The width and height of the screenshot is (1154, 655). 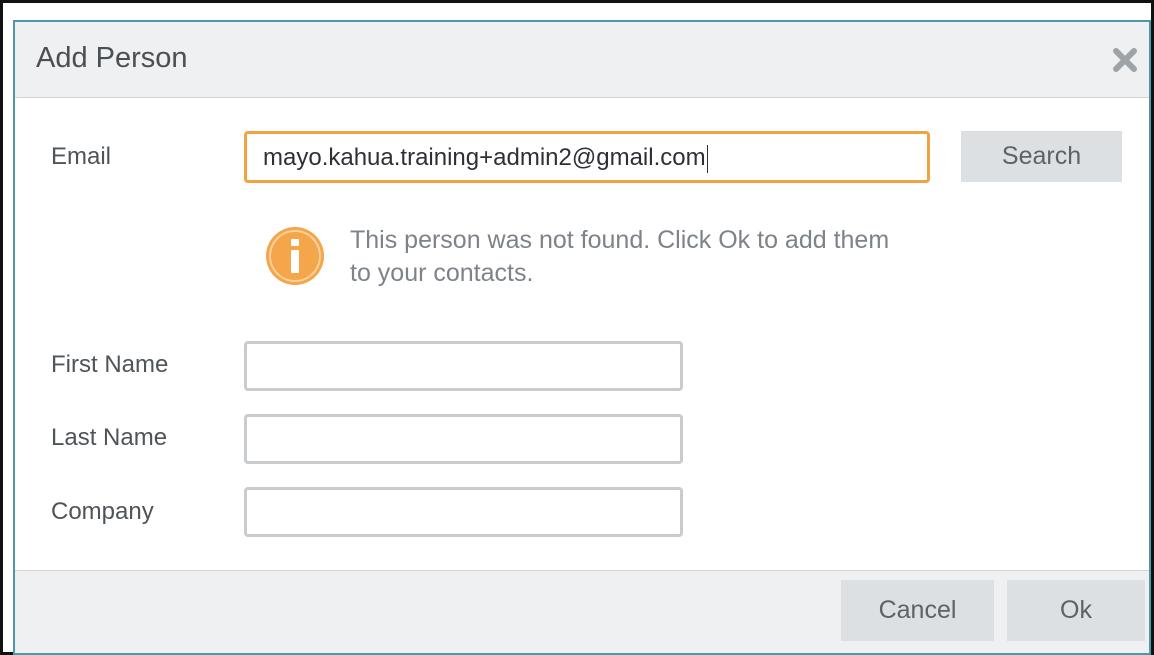 I want to click on cancel-button: Cancel, so click(x=917, y=610).